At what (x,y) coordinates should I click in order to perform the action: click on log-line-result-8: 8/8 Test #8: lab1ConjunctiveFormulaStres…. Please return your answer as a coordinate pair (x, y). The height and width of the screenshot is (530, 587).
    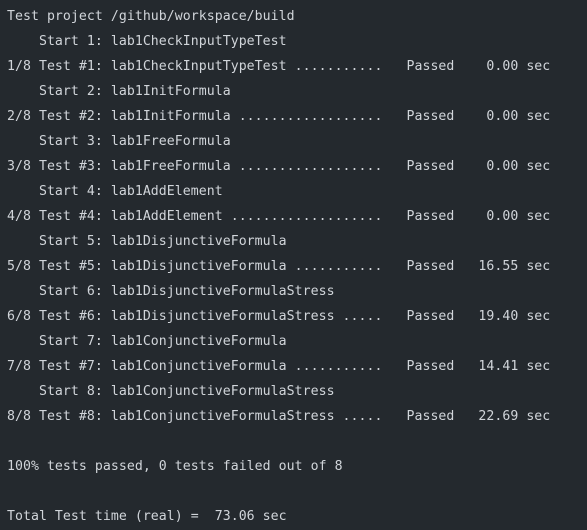
    Looking at the image, I should click on (279, 416).